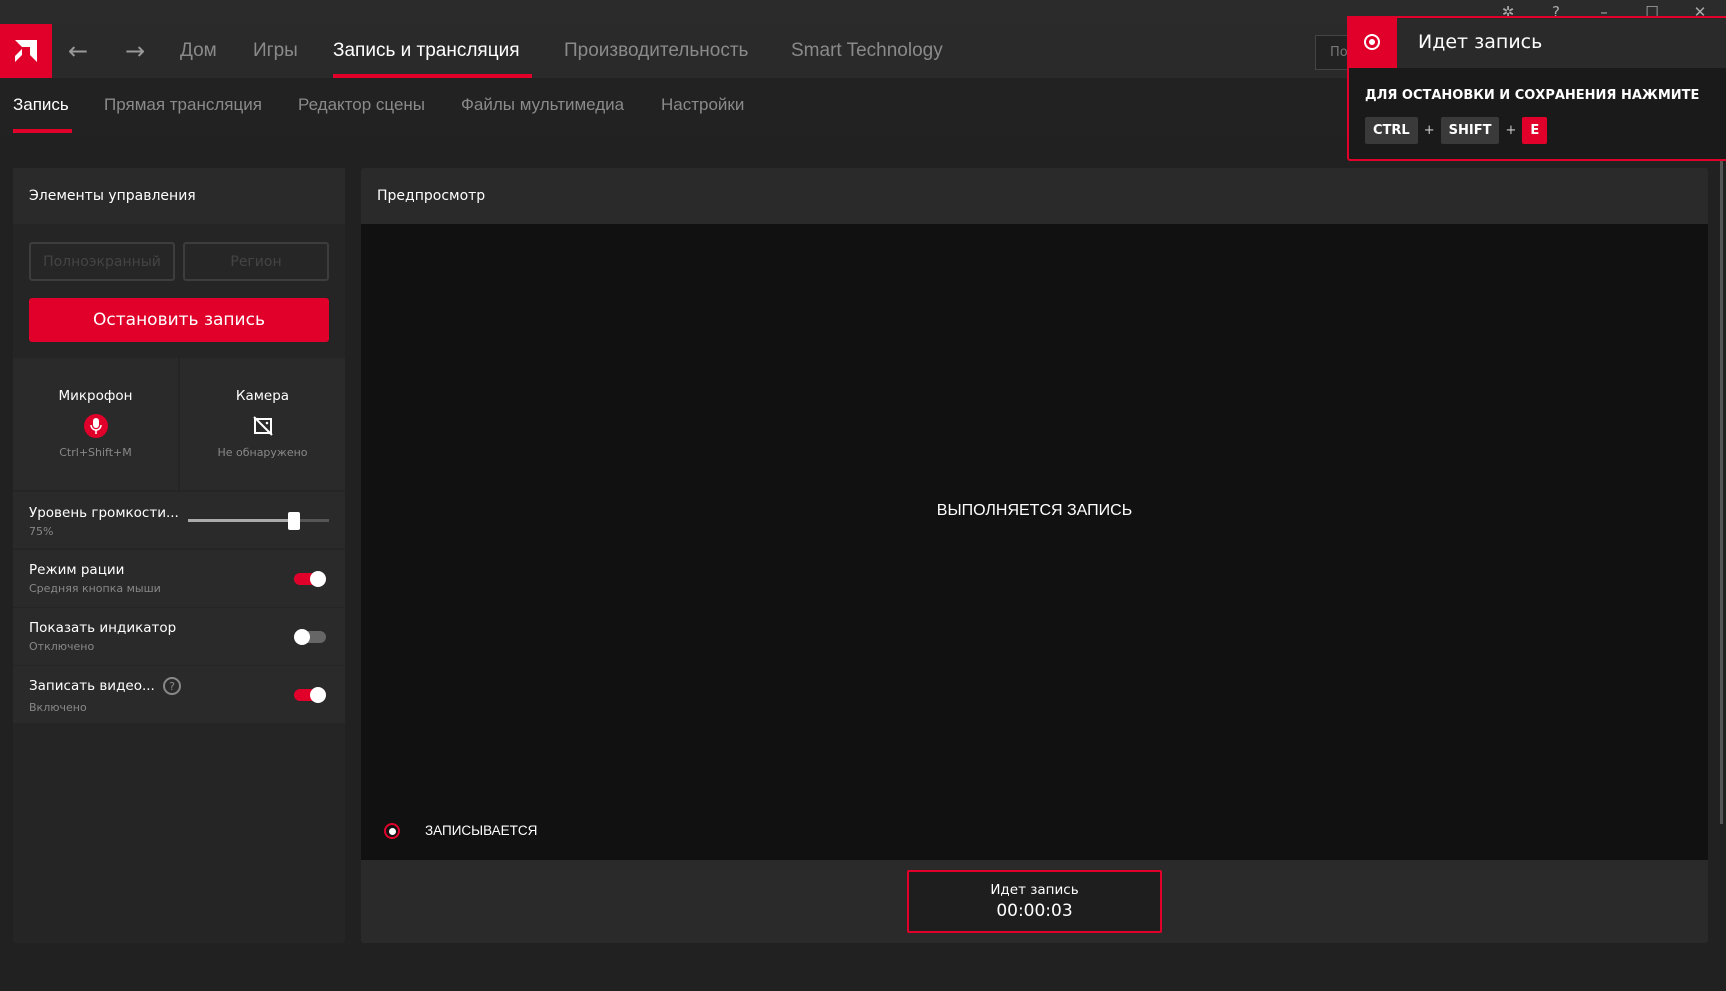  Describe the element at coordinates (58, 707) in the screenshot. I see `record-video-sub: Включено` at that location.